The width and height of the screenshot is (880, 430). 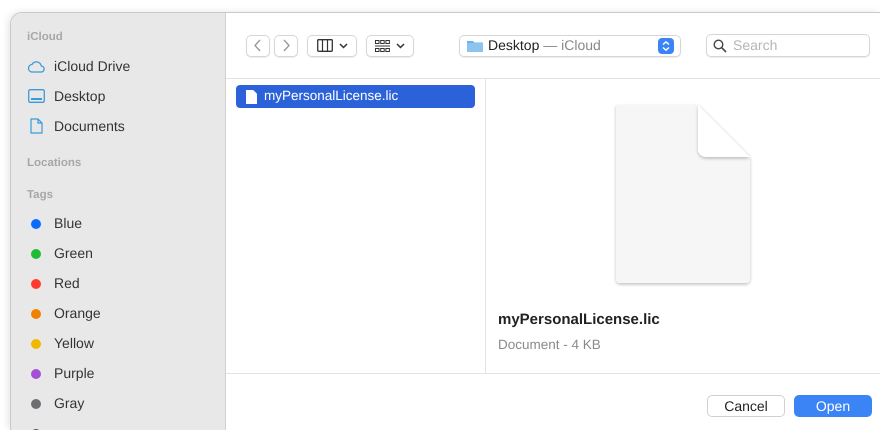 I want to click on search-icon, so click(x=720, y=45).